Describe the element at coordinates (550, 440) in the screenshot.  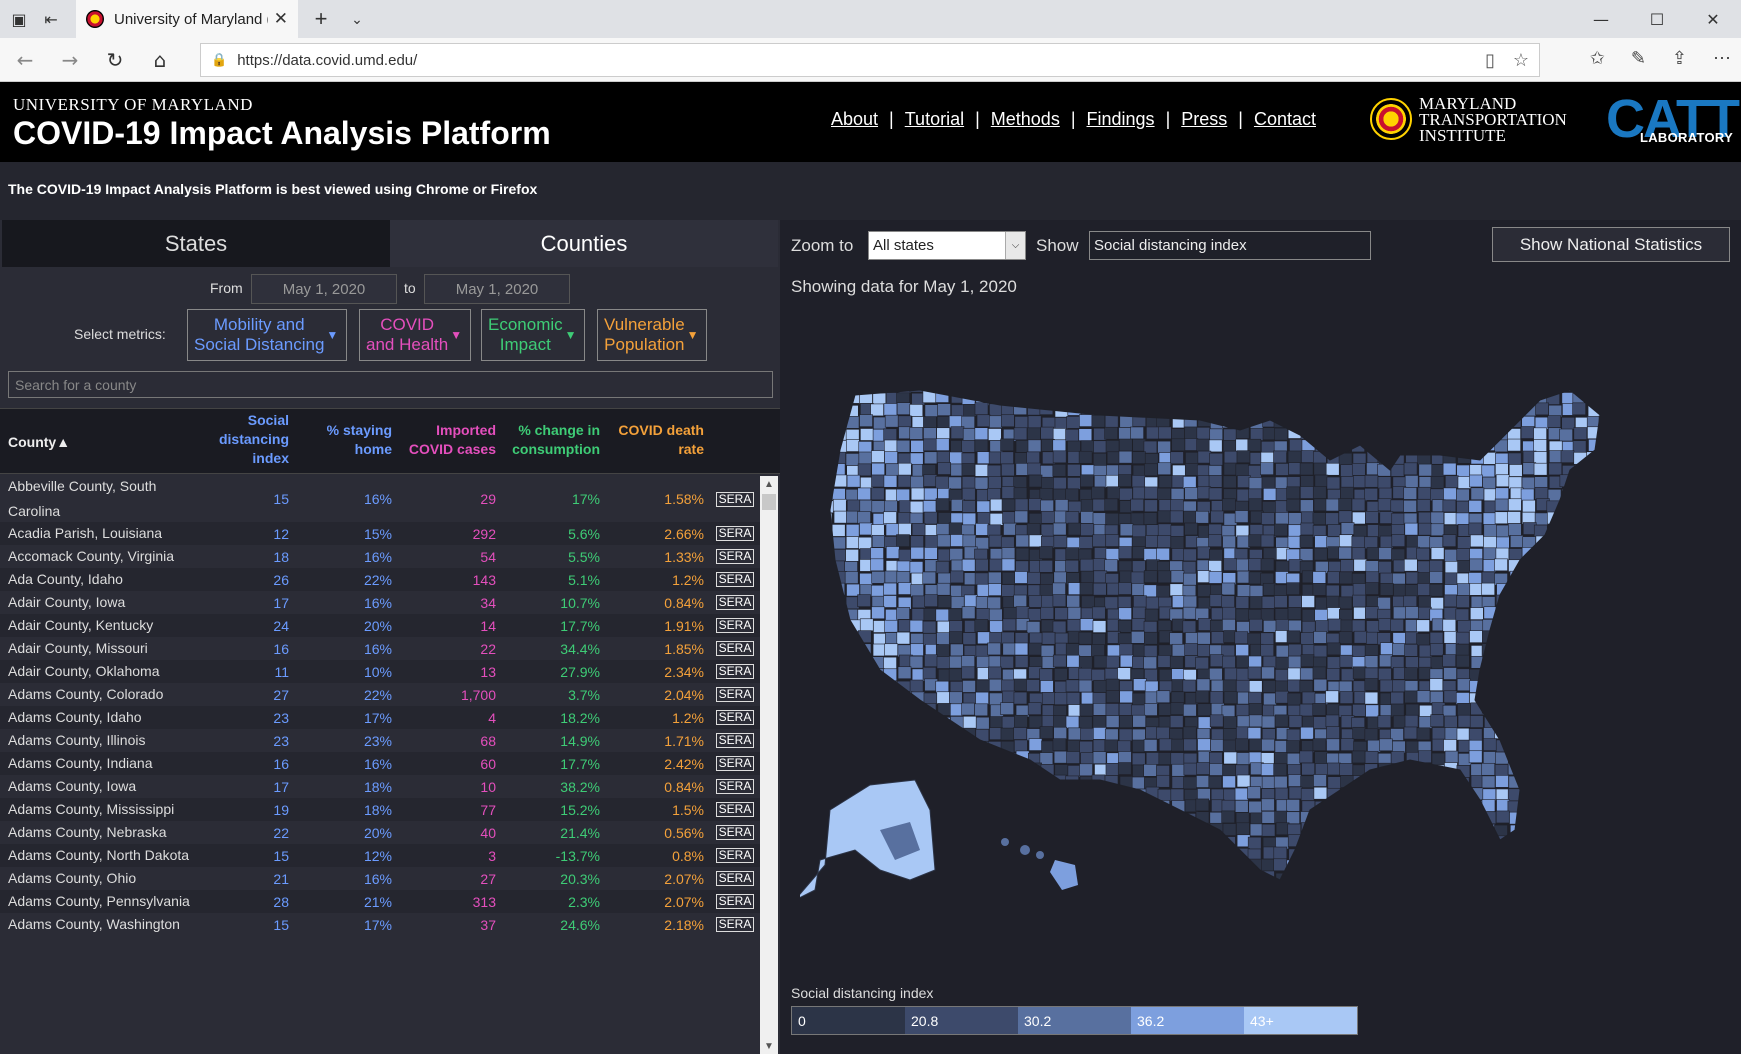
I see `column-consumption: % change in consumption` at that location.